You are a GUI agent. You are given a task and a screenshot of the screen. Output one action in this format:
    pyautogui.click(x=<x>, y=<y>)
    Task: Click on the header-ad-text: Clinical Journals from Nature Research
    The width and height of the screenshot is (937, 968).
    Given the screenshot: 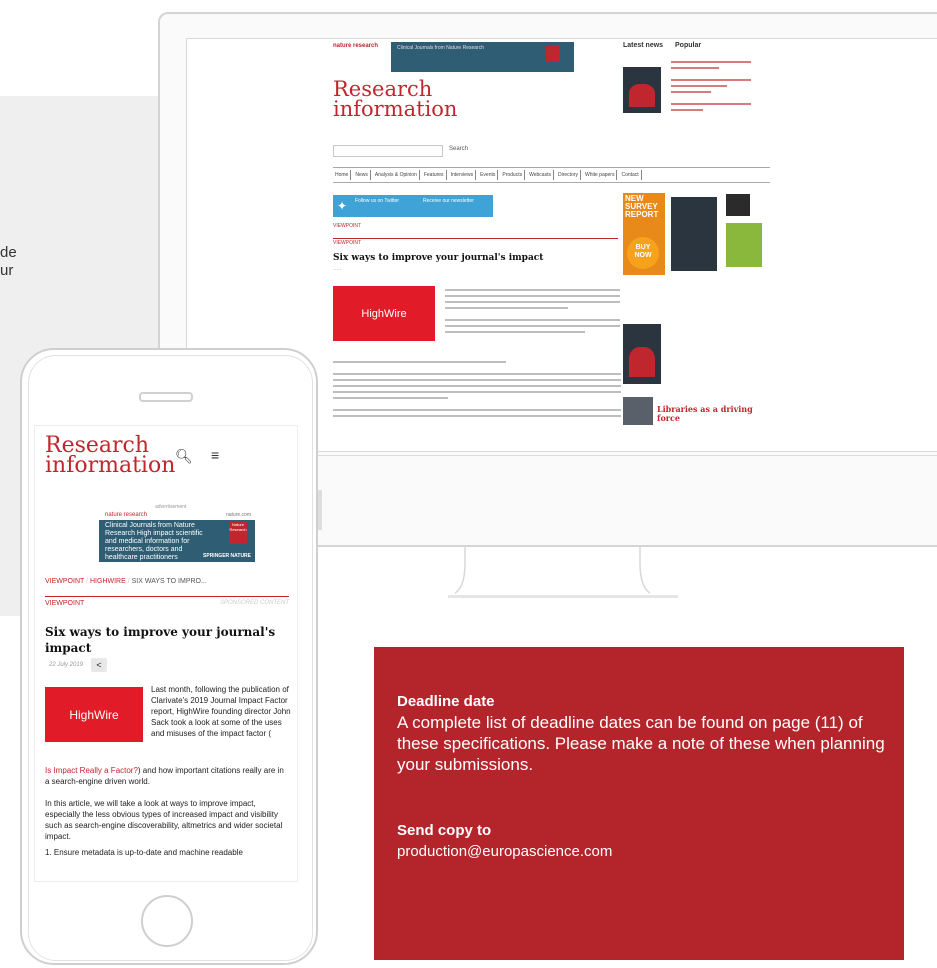 What is the action you would take?
    pyautogui.click(x=440, y=48)
    